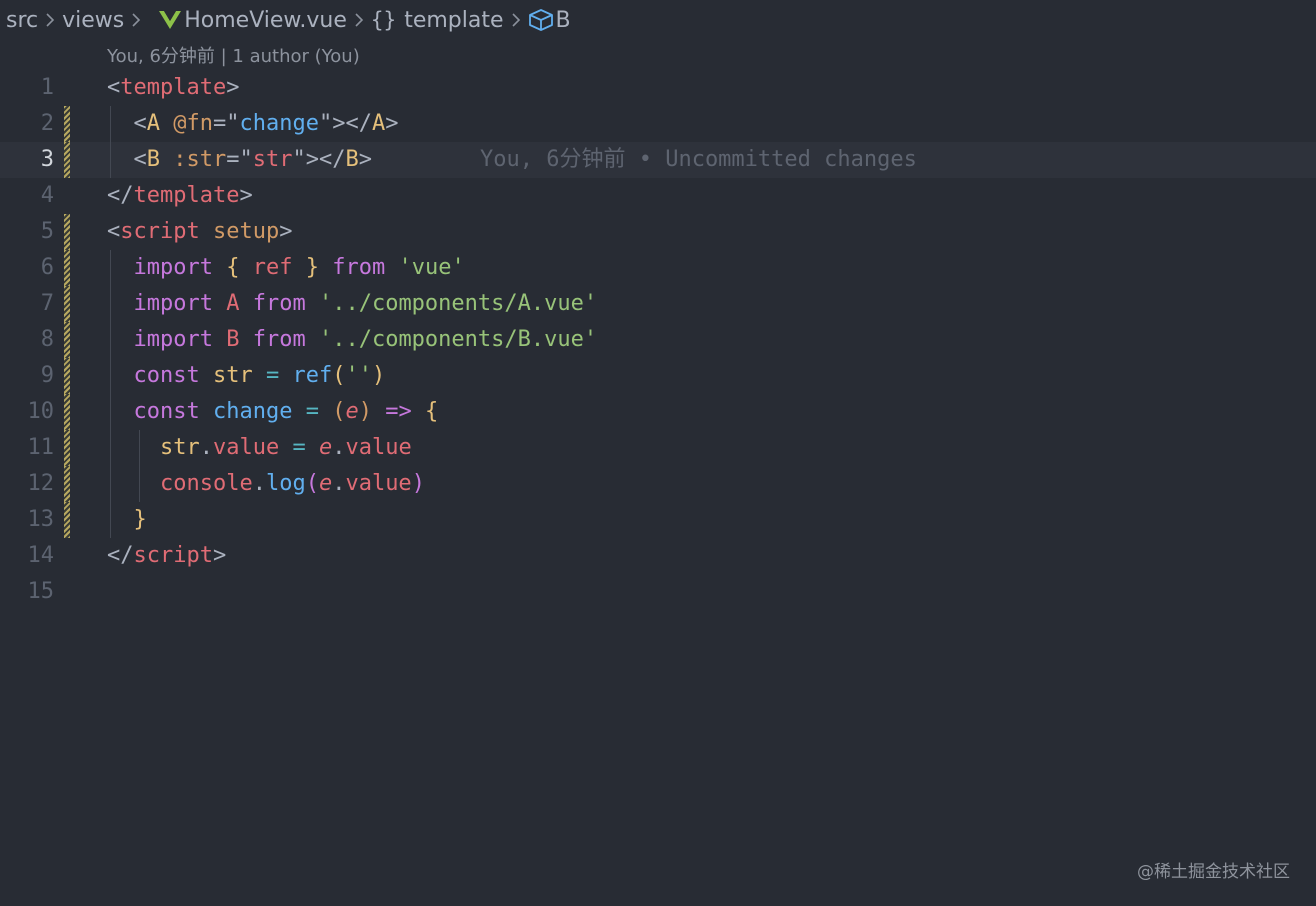 The width and height of the screenshot is (1316, 906). Describe the element at coordinates (285, 483) in the screenshot. I see `code-token: log` at that location.